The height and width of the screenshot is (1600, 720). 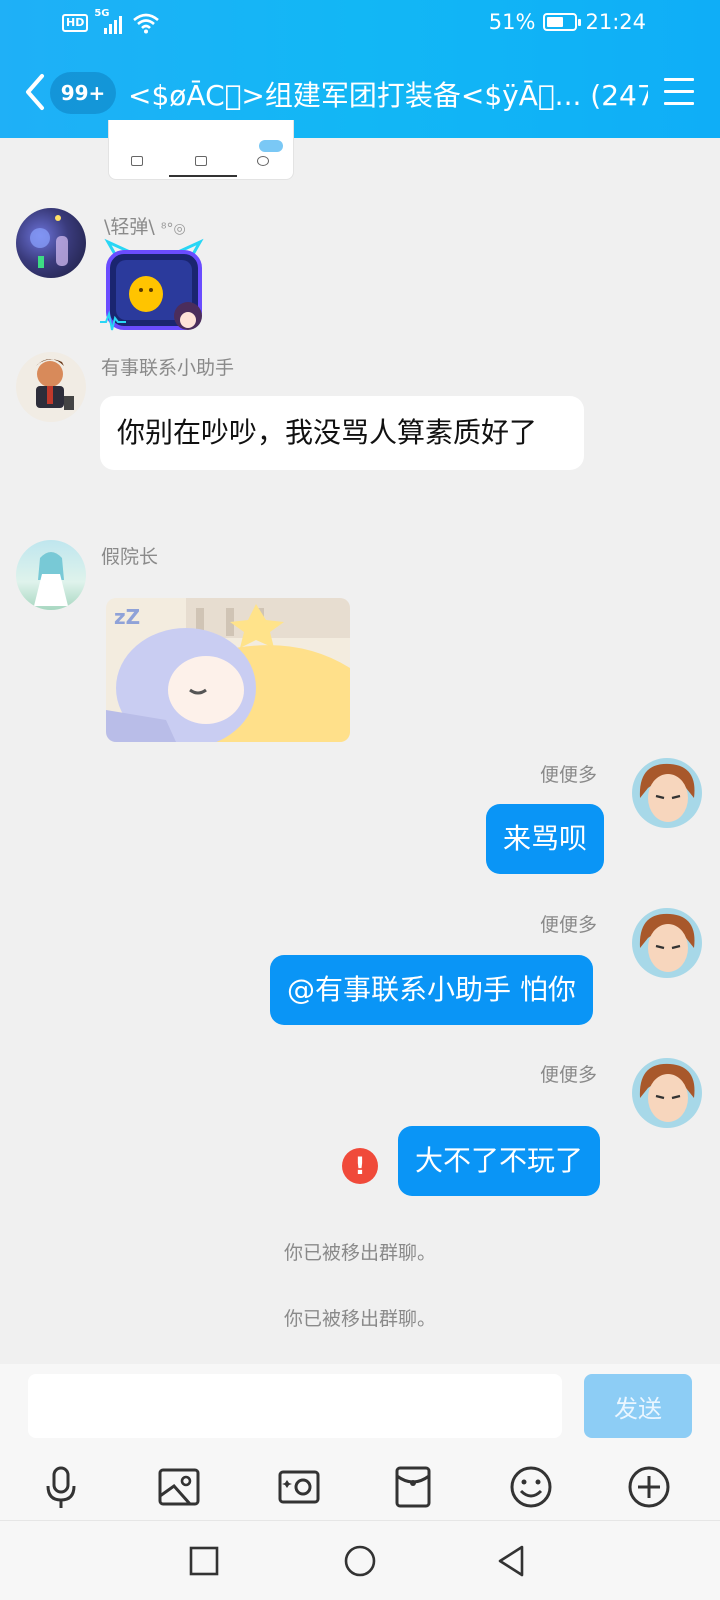 What do you see at coordinates (228, 670) in the screenshot?
I see `image-message: zZ` at bounding box center [228, 670].